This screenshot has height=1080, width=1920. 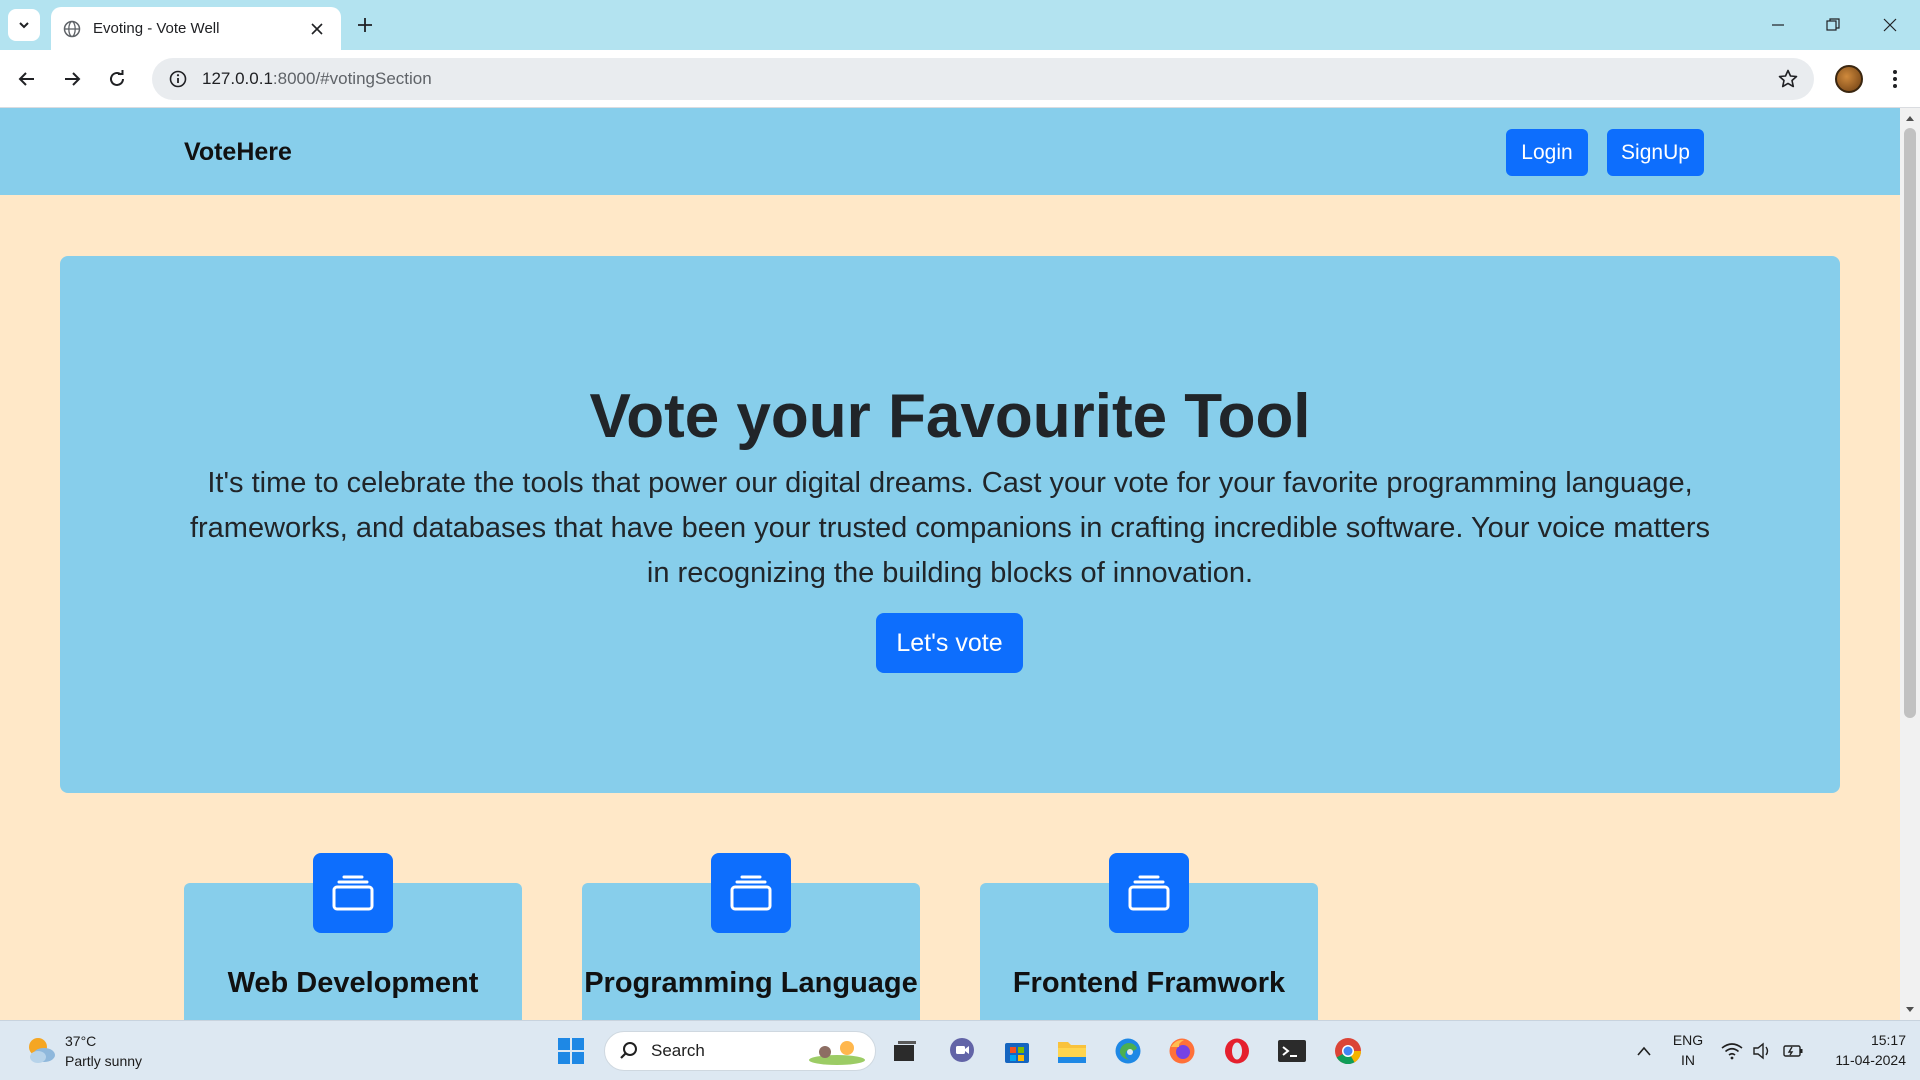 I want to click on tab-title: Evoting - Vote Well, so click(x=156, y=28).